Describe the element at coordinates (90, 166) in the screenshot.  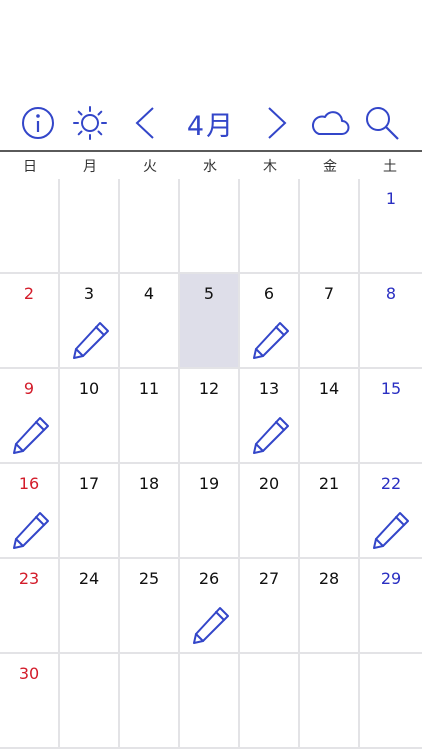
I see `weekday-label: 月` at that location.